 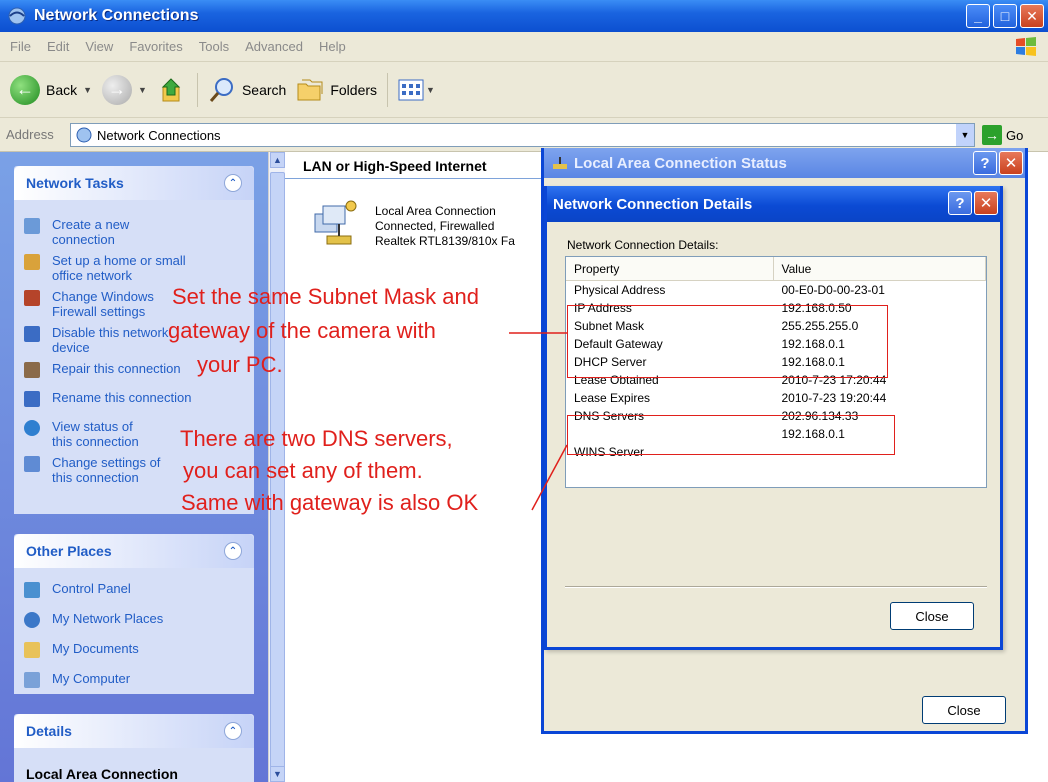 What do you see at coordinates (335, 222) in the screenshot?
I see `lan-connection-icon` at bounding box center [335, 222].